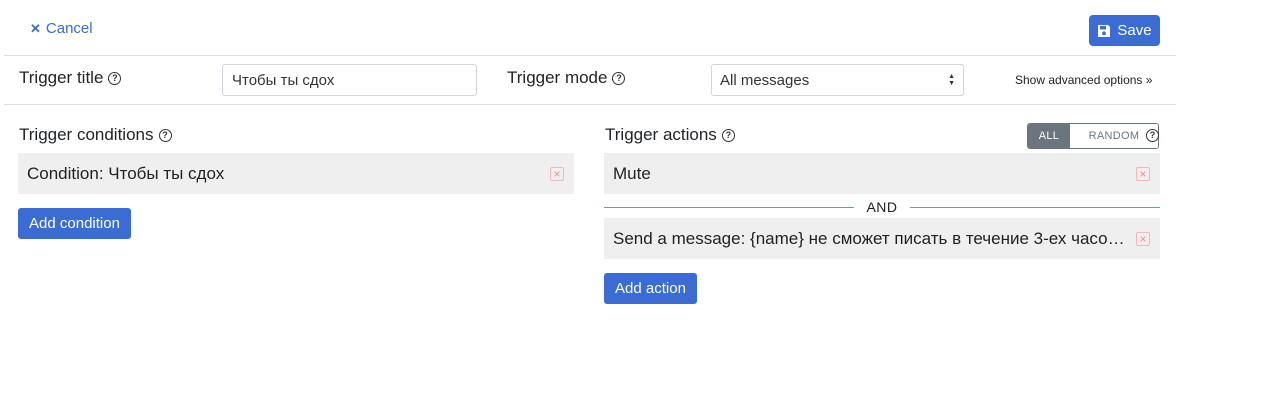 Image resolution: width=1280 pixels, height=398 pixels. I want to click on add-condition-button: Add condition, so click(74, 223).